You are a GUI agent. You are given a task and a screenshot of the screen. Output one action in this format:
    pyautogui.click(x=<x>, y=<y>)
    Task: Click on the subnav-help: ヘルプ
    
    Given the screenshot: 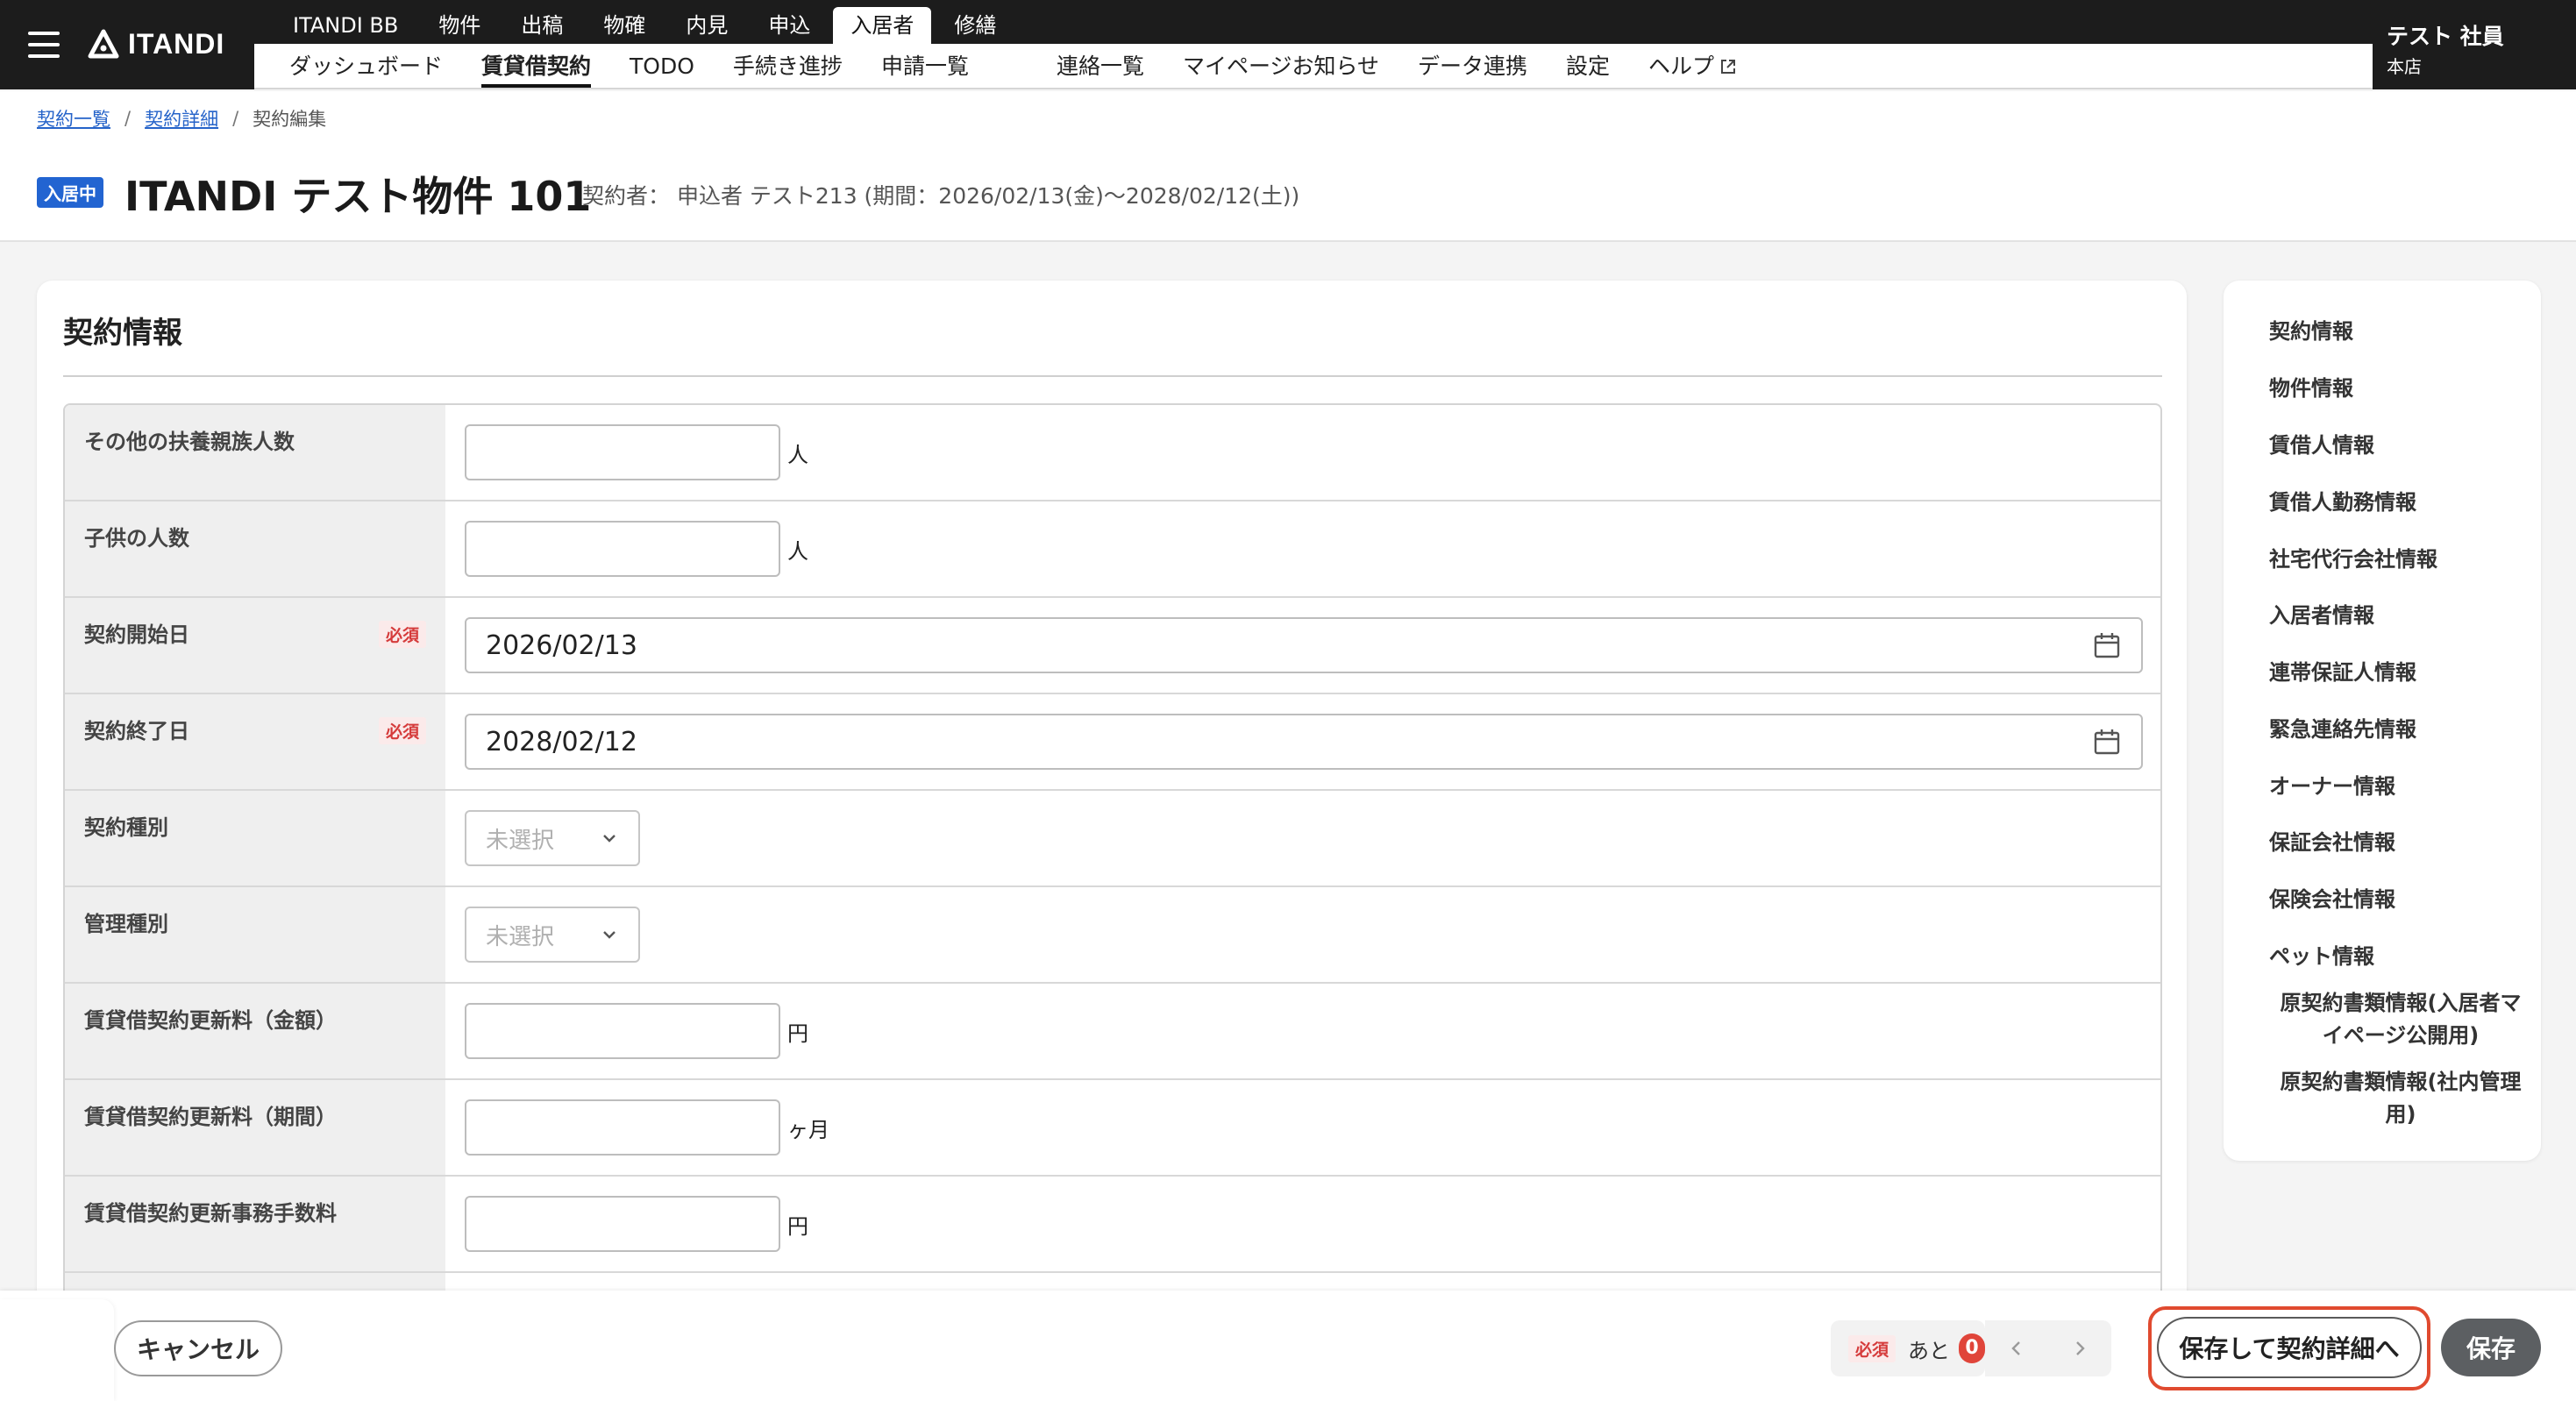 What is the action you would take?
    pyautogui.click(x=1692, y=66)
    